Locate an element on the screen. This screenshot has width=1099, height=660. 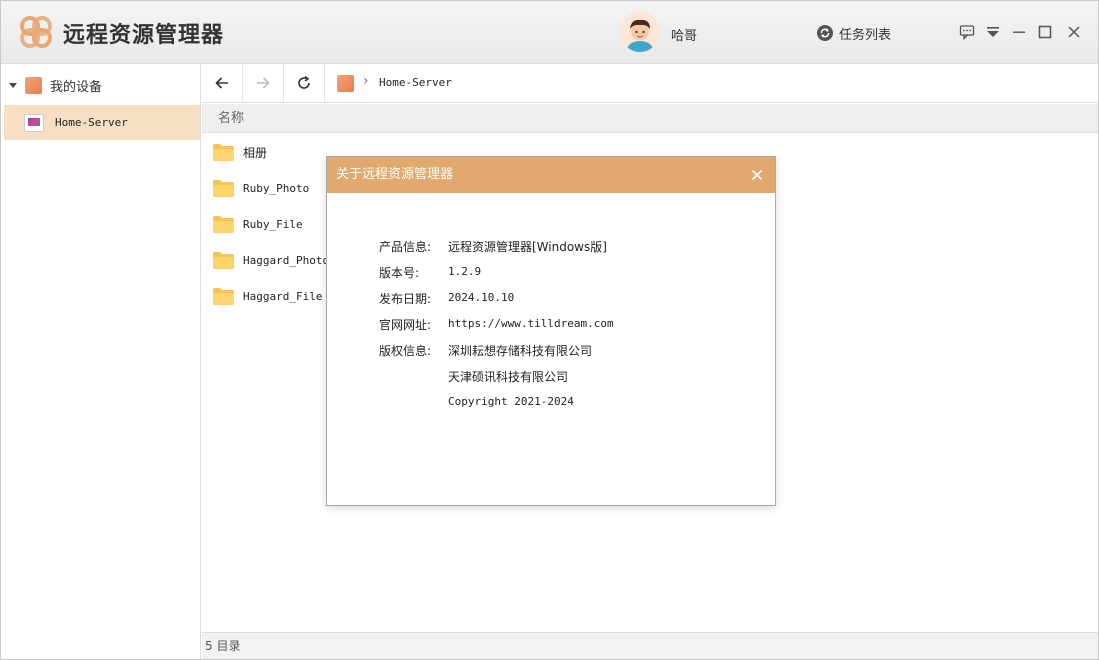
file-name: Haggard_File is located at coordinates (283, 296).